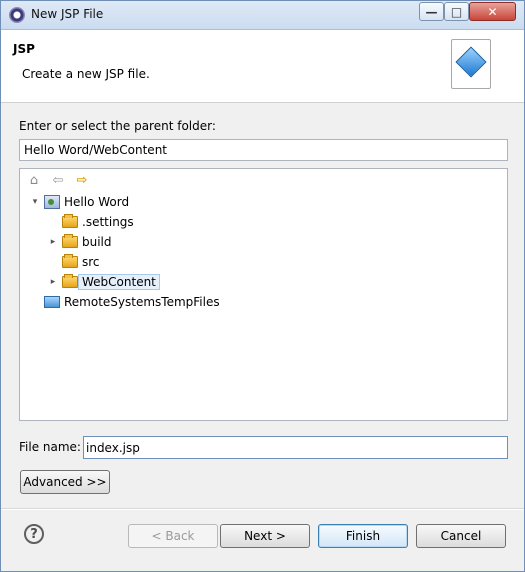 Image resolution: width=525 pixels, height=572 pixels. I want to click on home-icon: ⌂, so click(34, 181).